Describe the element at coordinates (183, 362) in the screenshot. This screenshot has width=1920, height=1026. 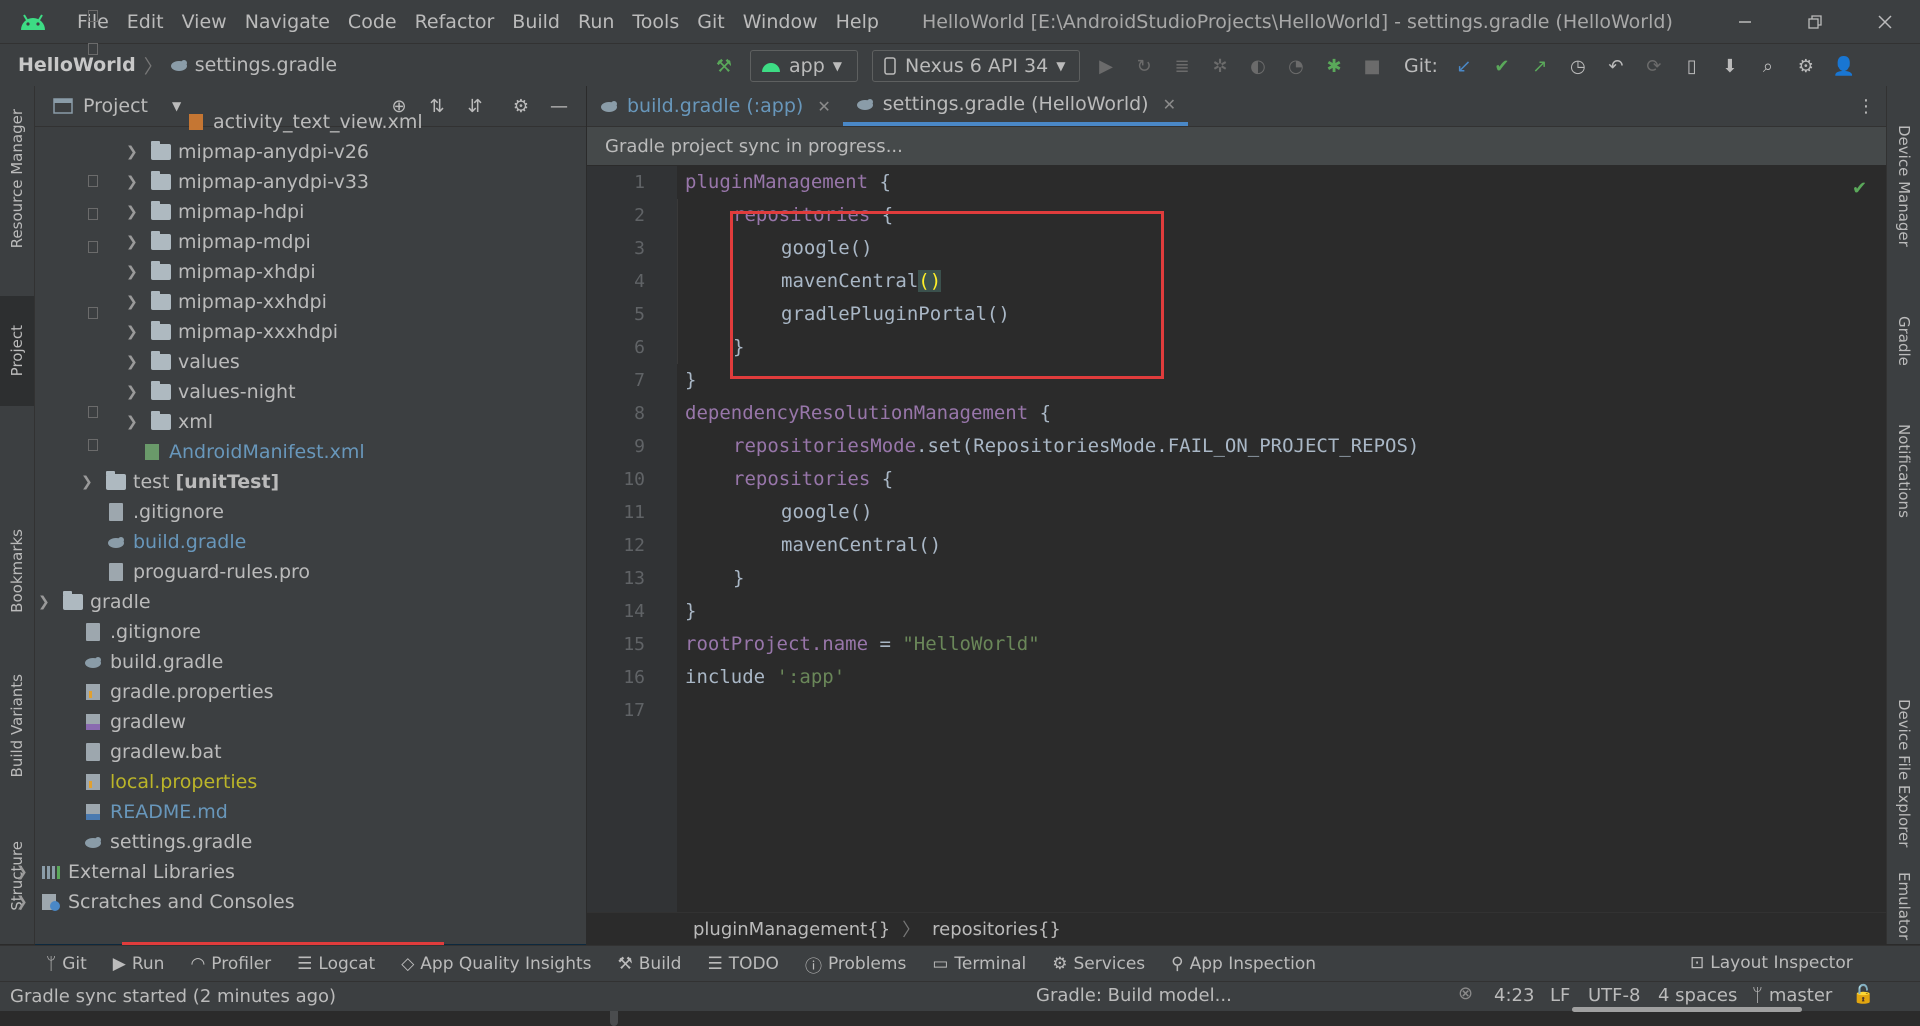
I see `tree-item: ❯ values` at that location.